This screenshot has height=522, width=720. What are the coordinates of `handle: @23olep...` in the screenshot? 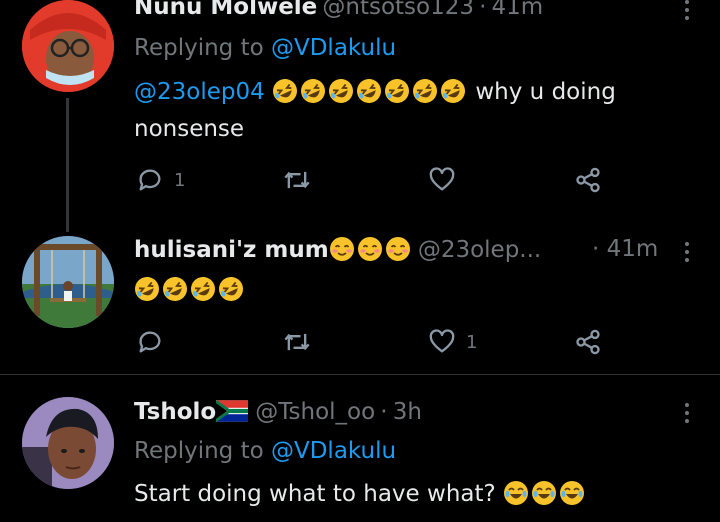 It's located at (479, 250).